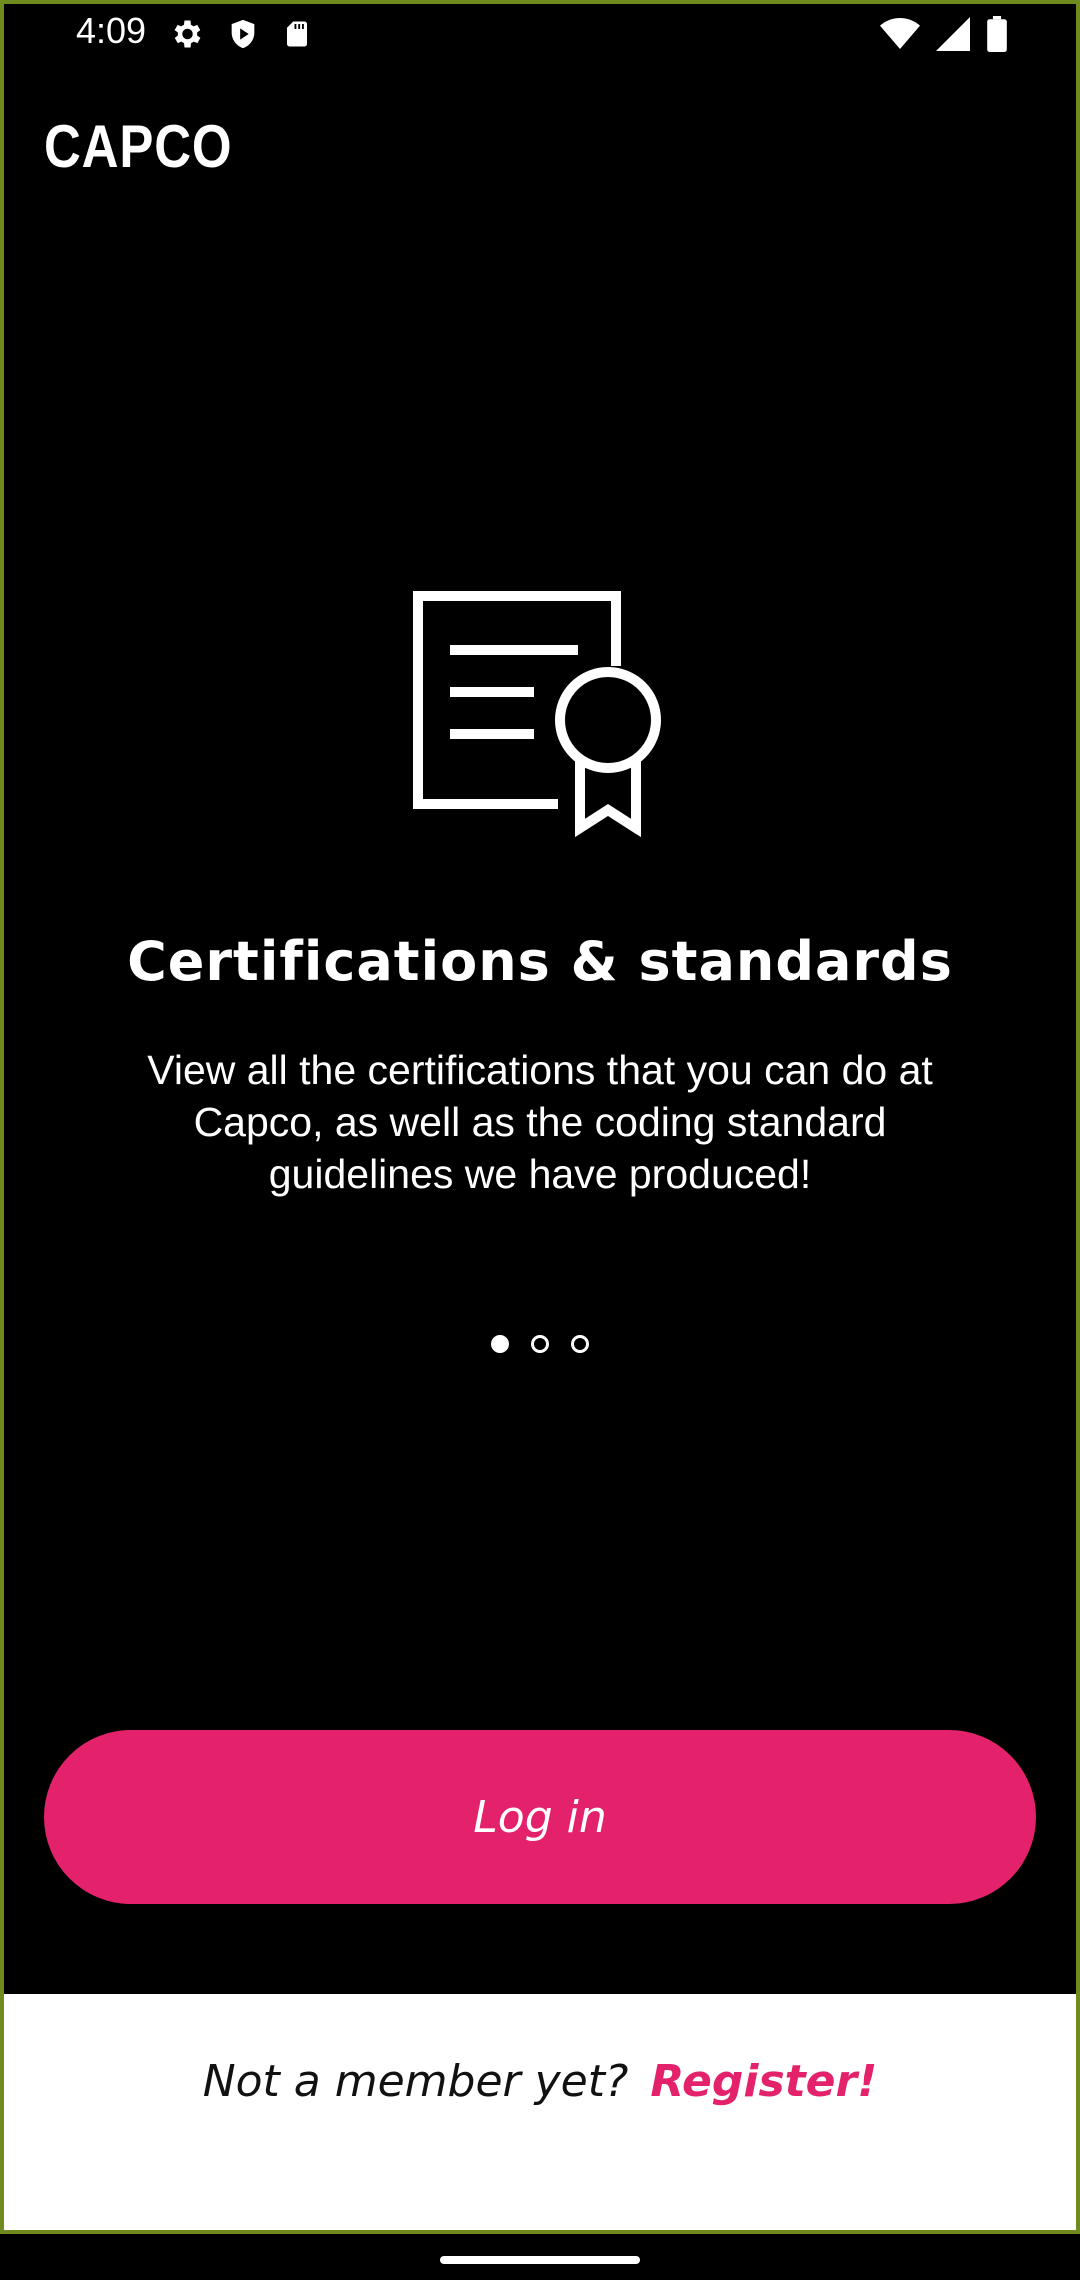 The width and height of the screenshot is (1080, 2280). What do you see at coordinates (297, 34) in the screenshot?
I see `sd-card-icon` at bounding box center [297, 34].